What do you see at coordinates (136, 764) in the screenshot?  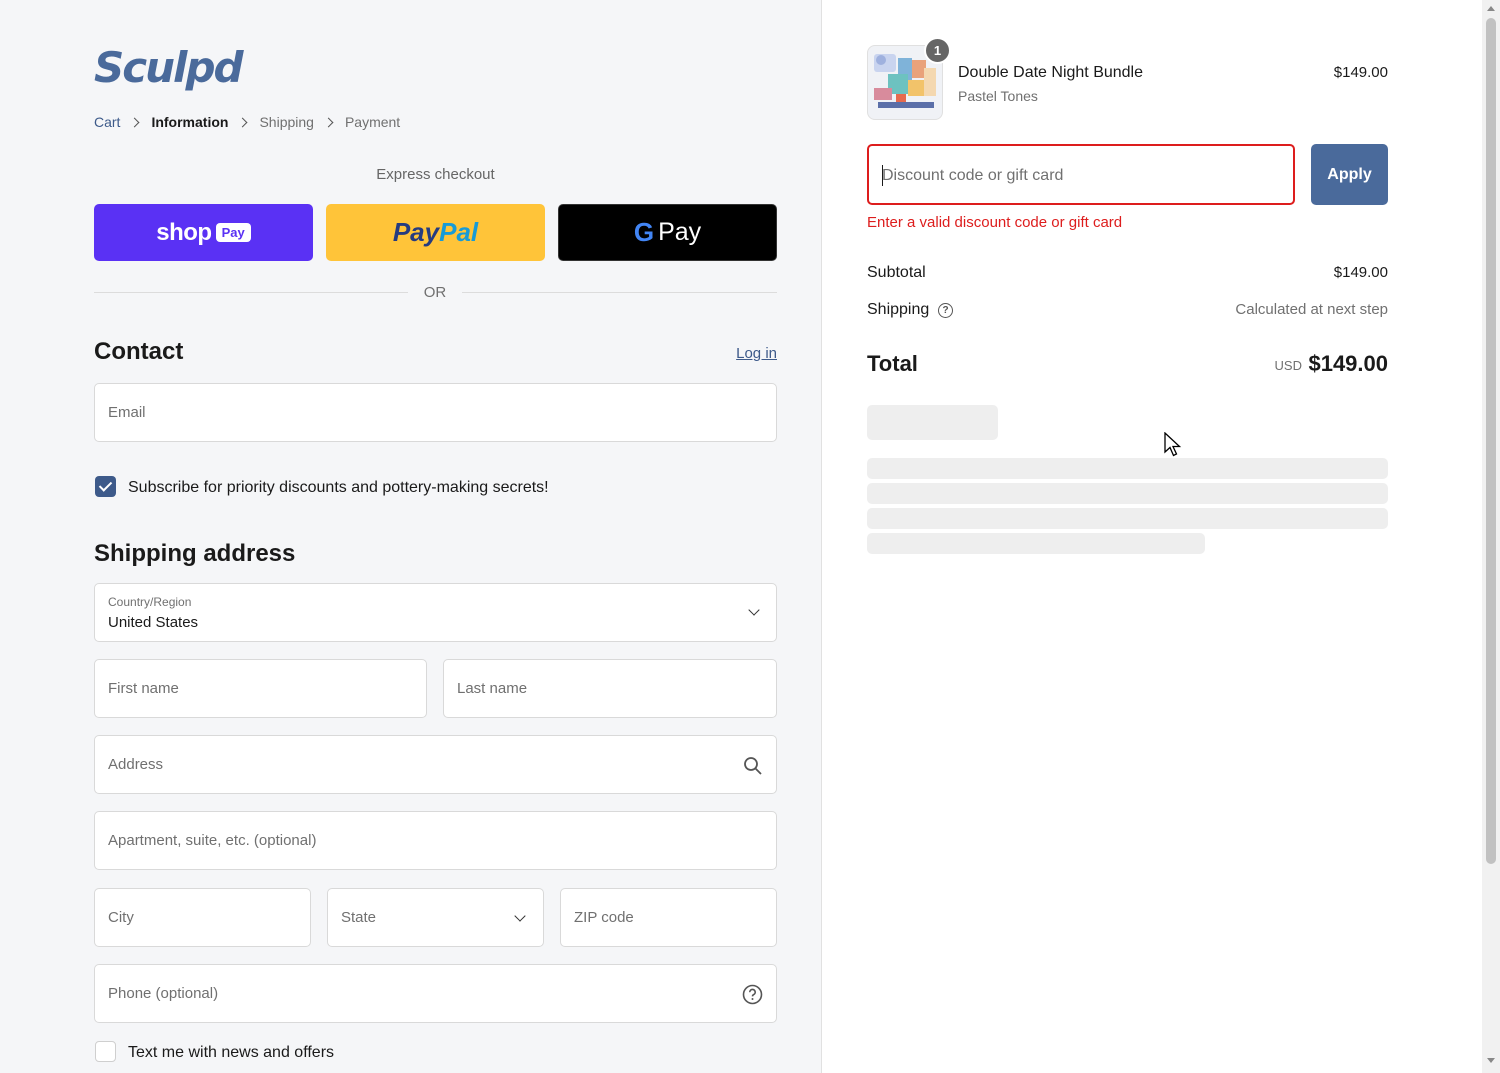 I see `address-placeholder: Address` at bounding box center [136, 764].